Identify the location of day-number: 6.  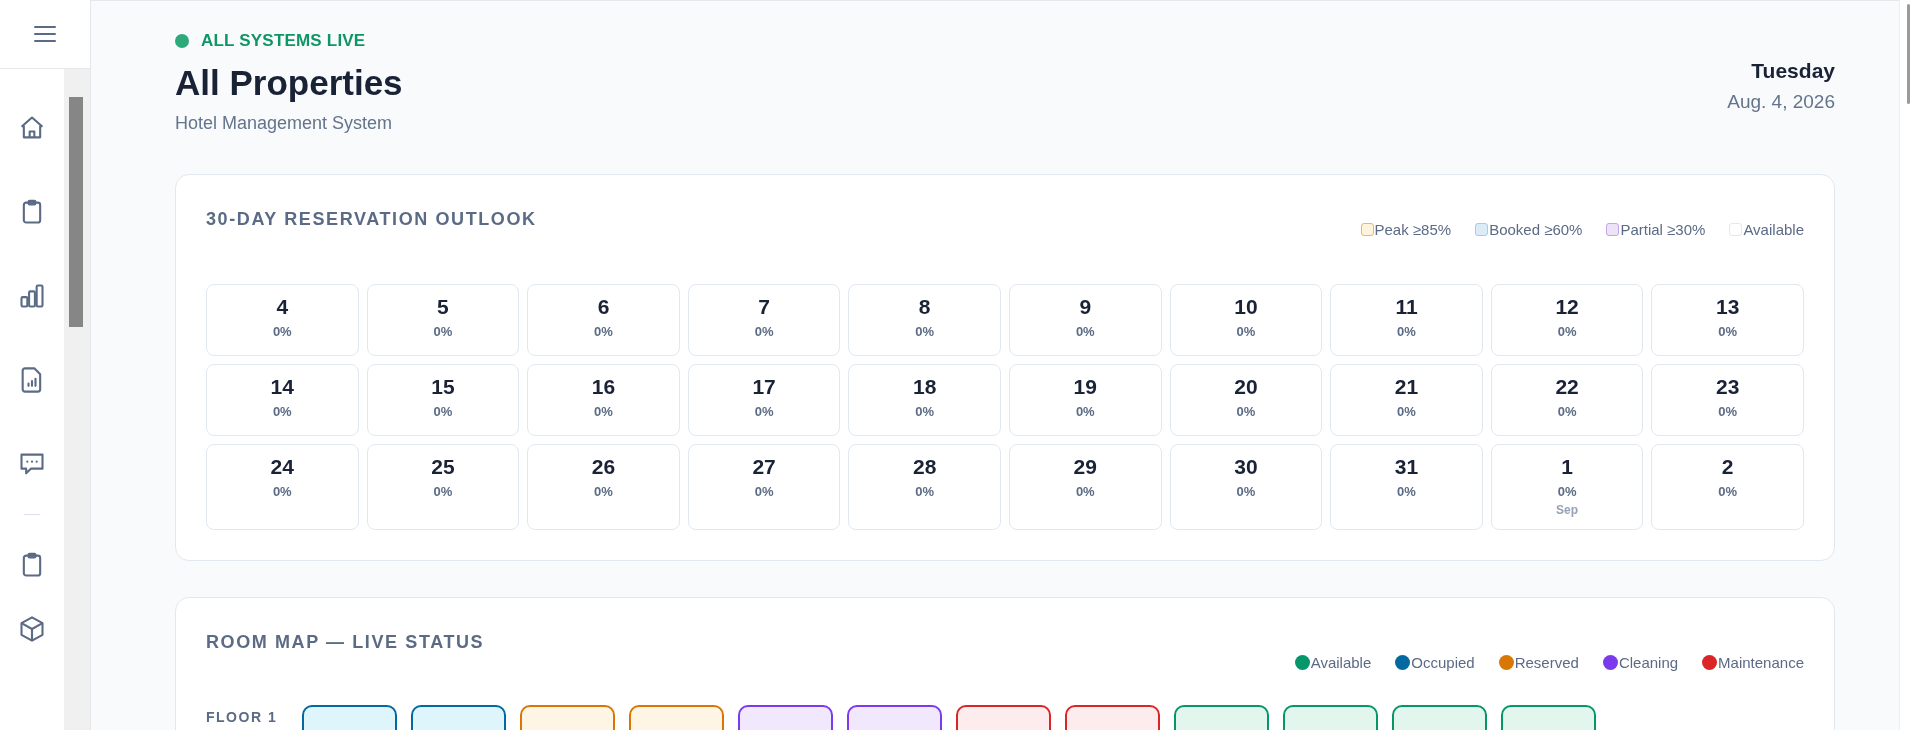
(603, 307).